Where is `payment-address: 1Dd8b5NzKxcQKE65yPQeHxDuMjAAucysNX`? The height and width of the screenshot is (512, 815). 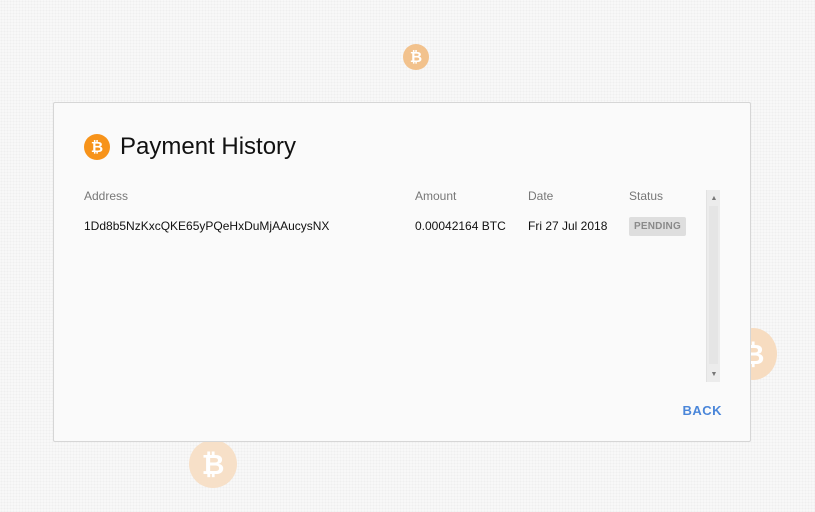
payment-address: 1Dd8b5NzKxcQKE65yPQeHxDuMjAAucysNX is located at coordinates (207, 226).